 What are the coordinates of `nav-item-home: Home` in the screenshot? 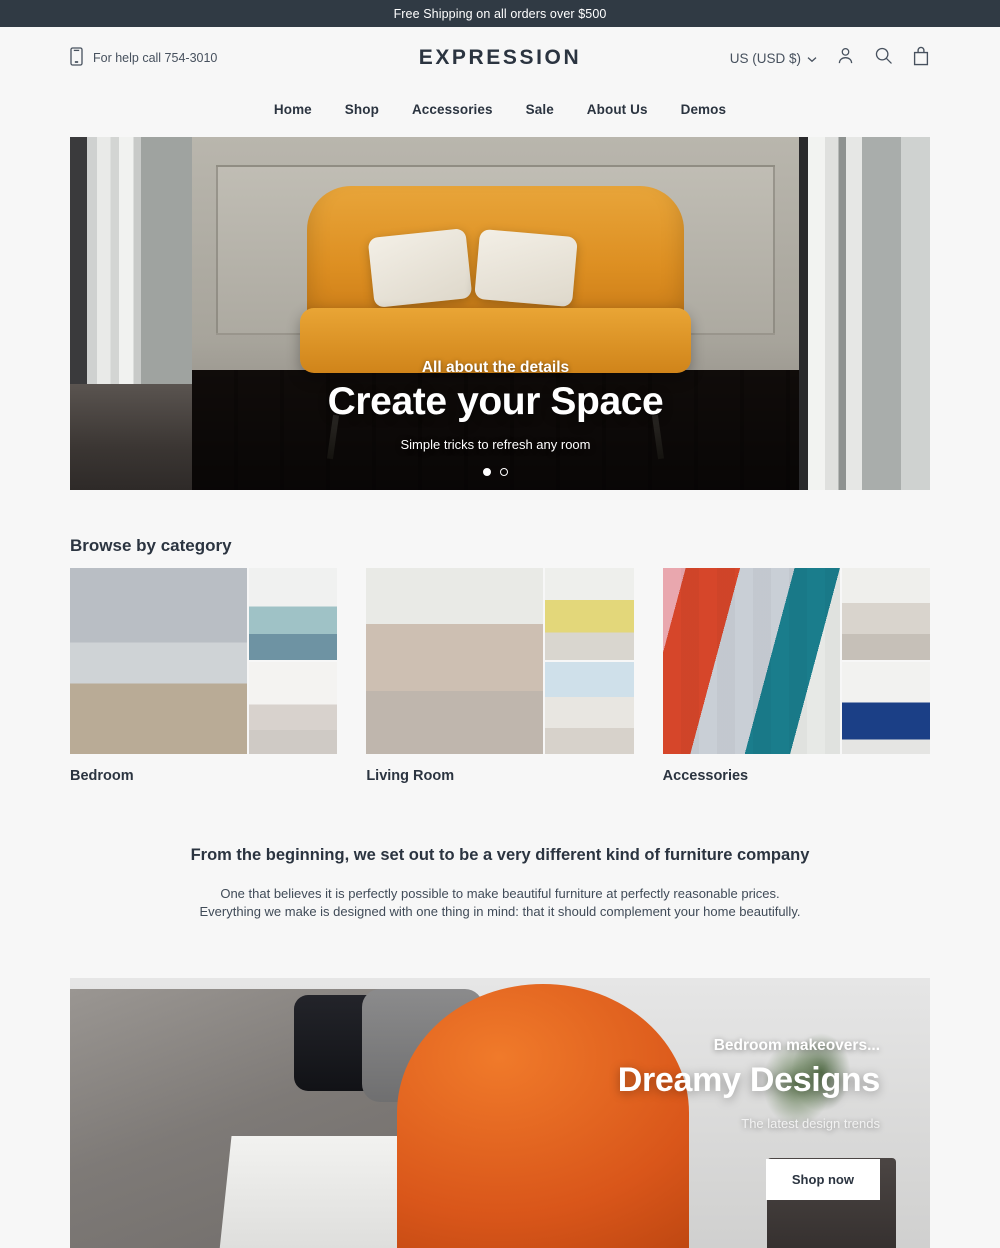 It's located at (293, 109).